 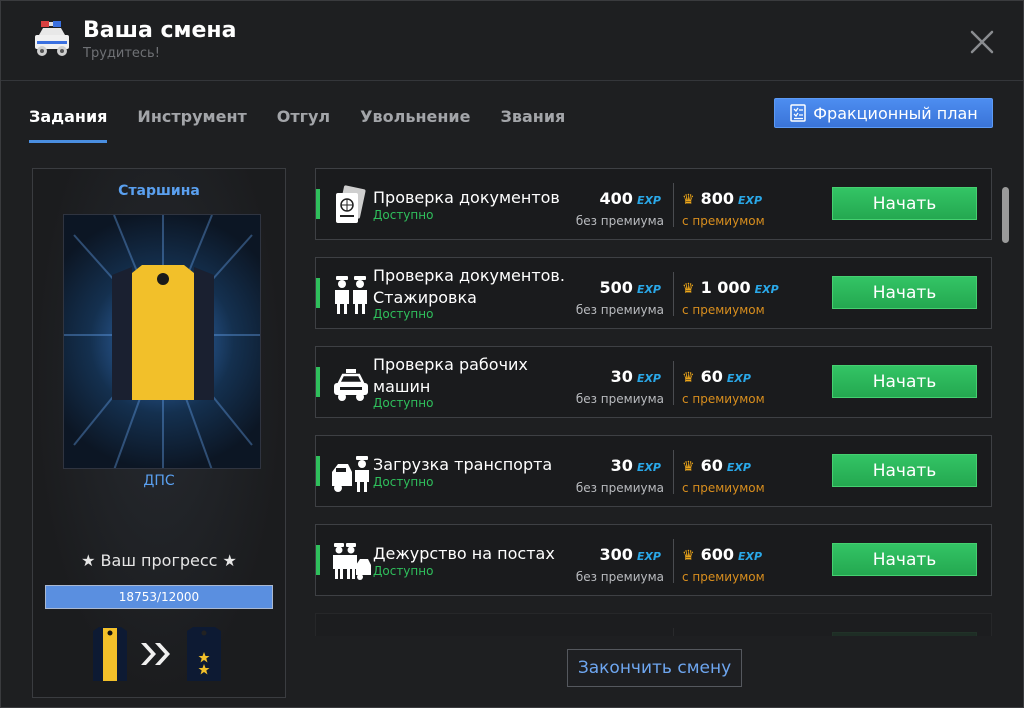 I want to click on progress-text: 18753/12000, so click(x=159, y=597).